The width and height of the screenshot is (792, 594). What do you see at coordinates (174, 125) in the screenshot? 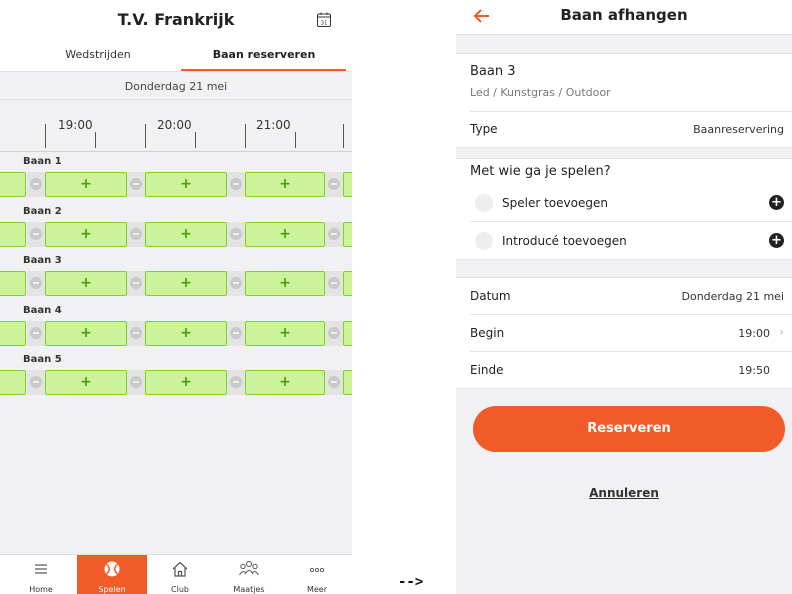
I see `time-label: 20:00` at bounding box center [174, 125].